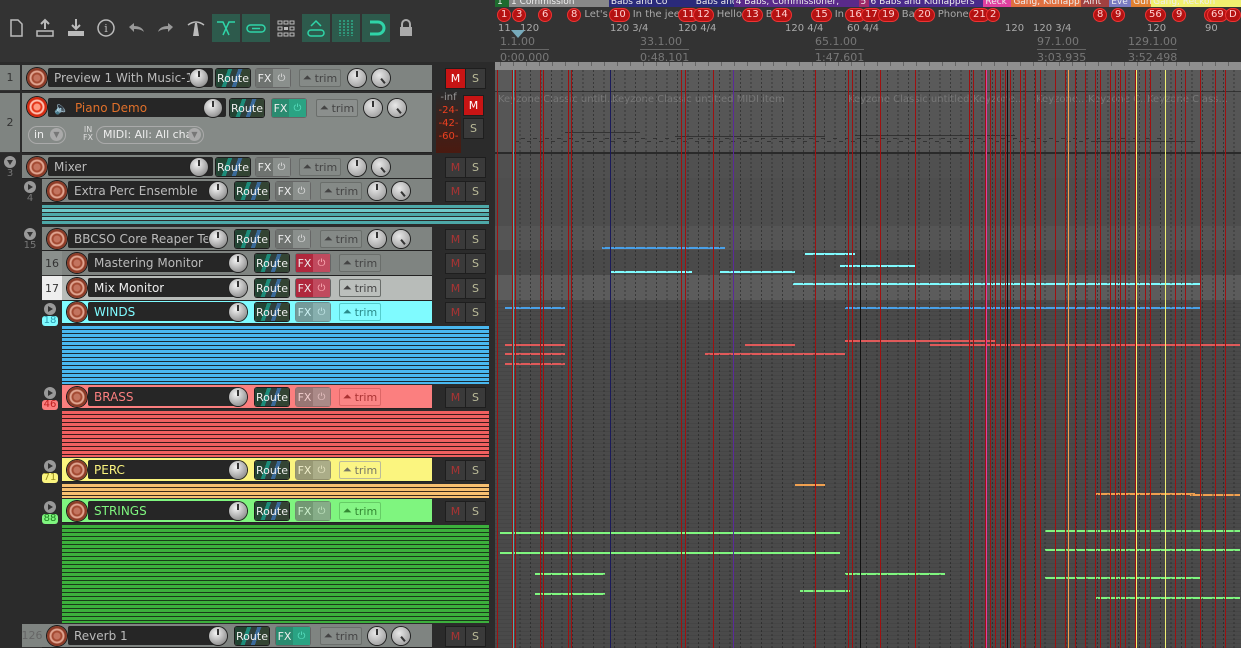  Describe the element at coordinates (504, 14) in the screenshot. I see `marker: 1` at that location.